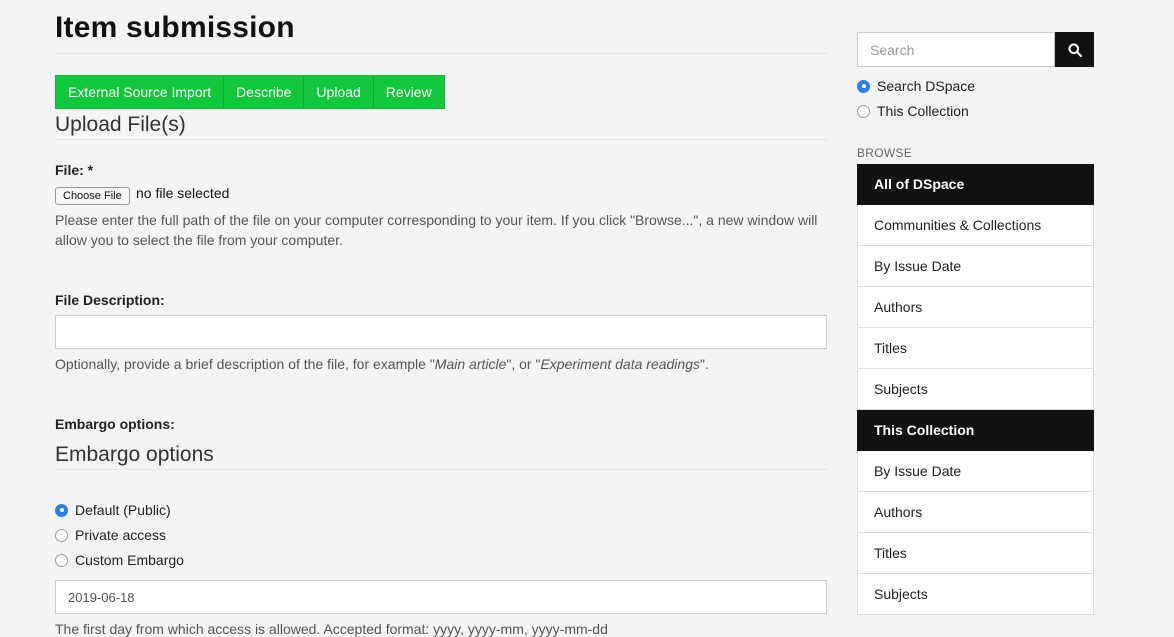 The height and width of the screenshot is (637, 1174). What do you see at coordinates (74, 170) in the screenshot?
I see `file-label: File: *` at bounding box center [74, 170].